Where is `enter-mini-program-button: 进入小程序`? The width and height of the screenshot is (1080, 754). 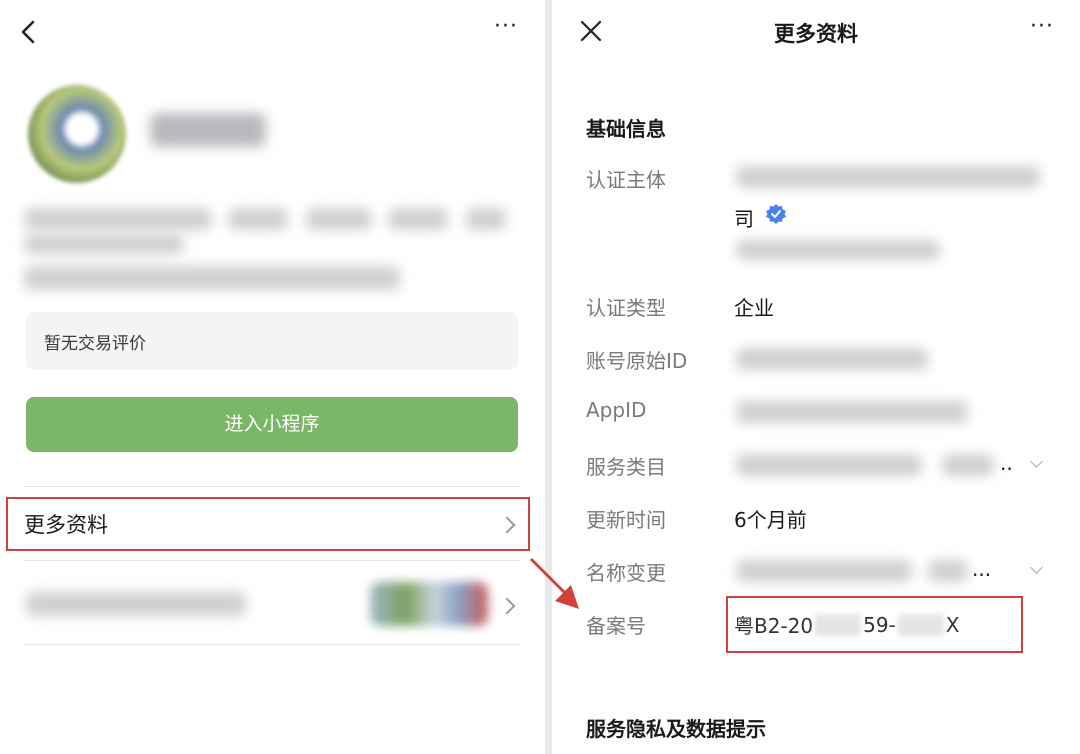 enter-mini-program-button: 进入小程序 is located at coordinates (272, 424).